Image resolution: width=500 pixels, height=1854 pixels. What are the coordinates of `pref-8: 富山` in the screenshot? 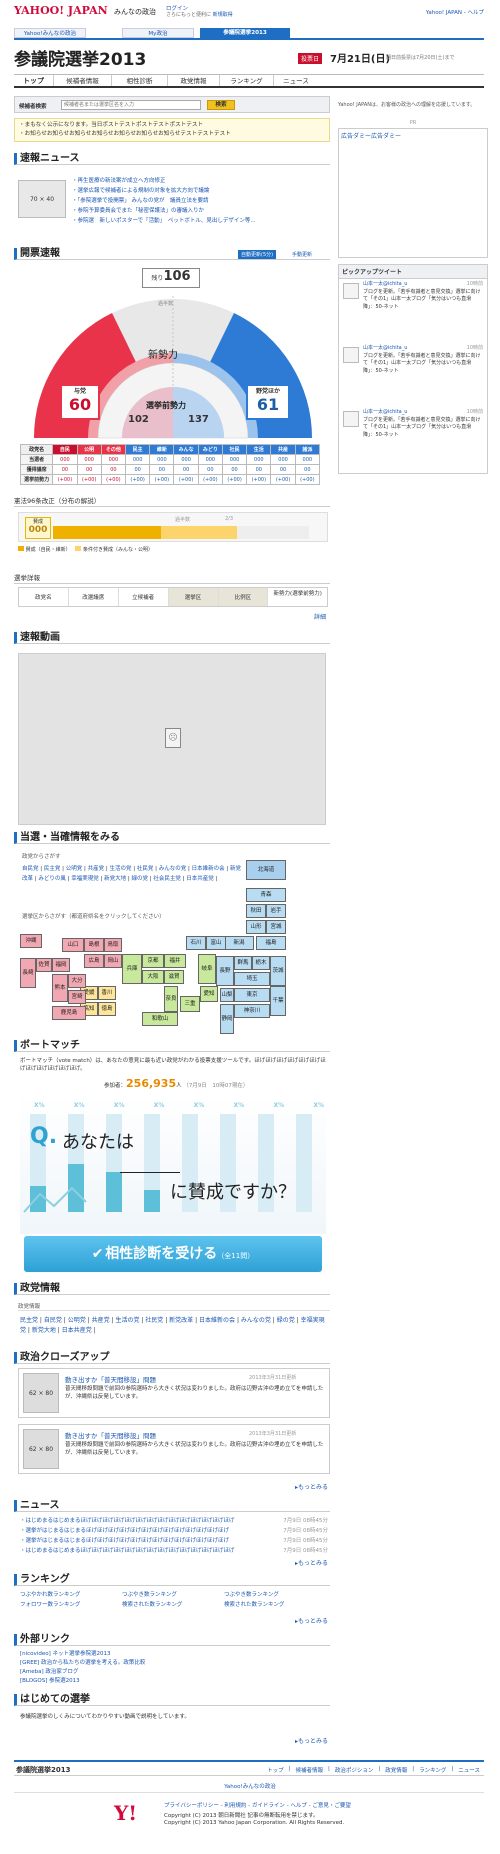 It's located at (216, 943).